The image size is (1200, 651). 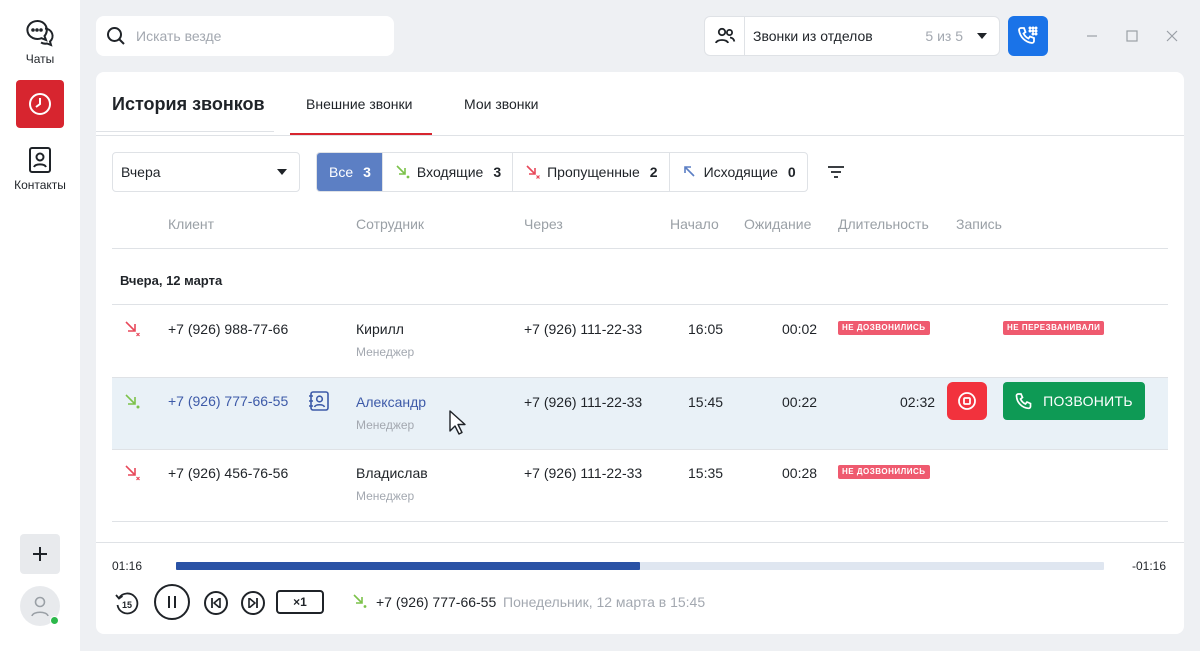 What do you see at coordinates (883, 224) in the screenshot?
I see `column-header-duration: Длительность` at bounding box center [883, 224].